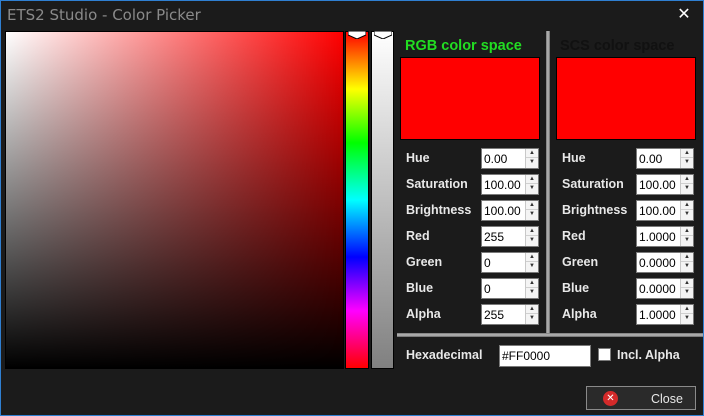 This screenshot has height=416, width=704. What do you see at coordinates (357, 35) in the screenshot?
I see `hue-slider-marker-icon` at bounding box center [357, 35].